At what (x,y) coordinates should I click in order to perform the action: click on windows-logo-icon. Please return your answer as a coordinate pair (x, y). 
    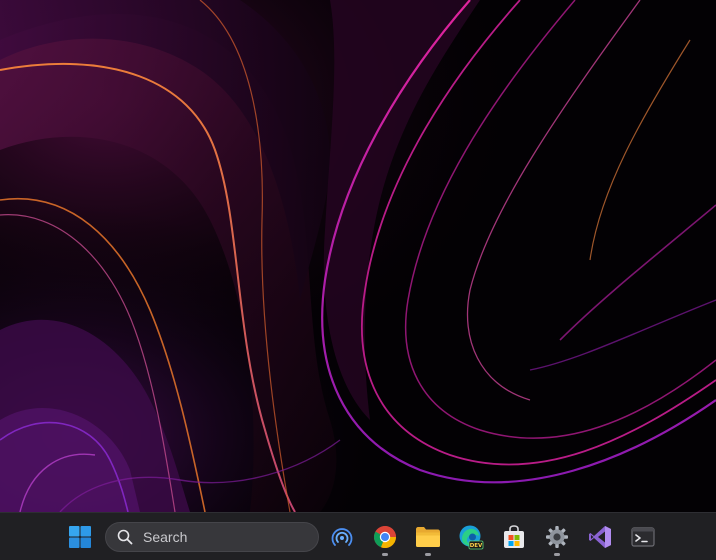
    Looking at the image, I should click on (80, 537).